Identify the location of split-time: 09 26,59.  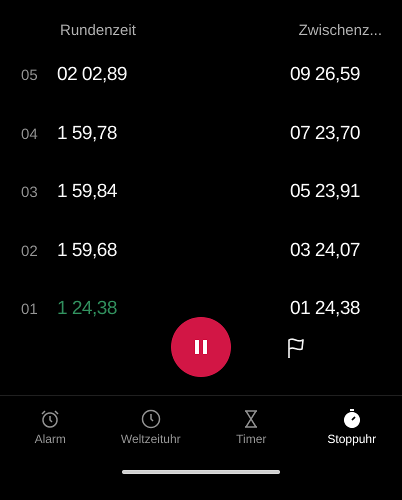
(325, 75).